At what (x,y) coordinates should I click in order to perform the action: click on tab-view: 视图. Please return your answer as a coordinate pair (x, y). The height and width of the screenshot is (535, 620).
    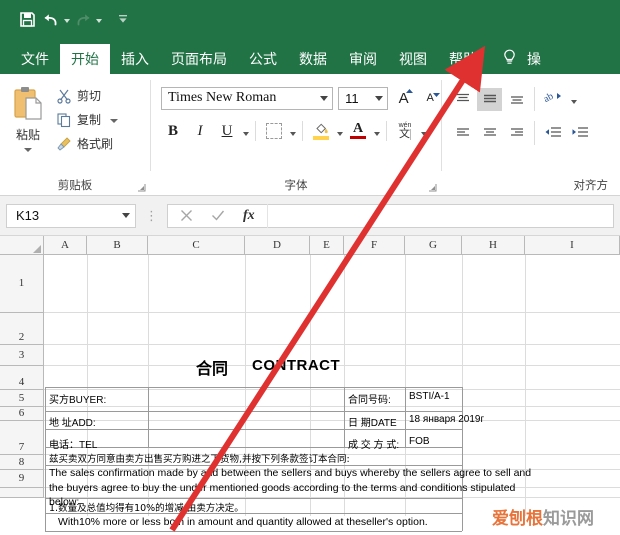
    Looking at the image, I should click on (413, 59).